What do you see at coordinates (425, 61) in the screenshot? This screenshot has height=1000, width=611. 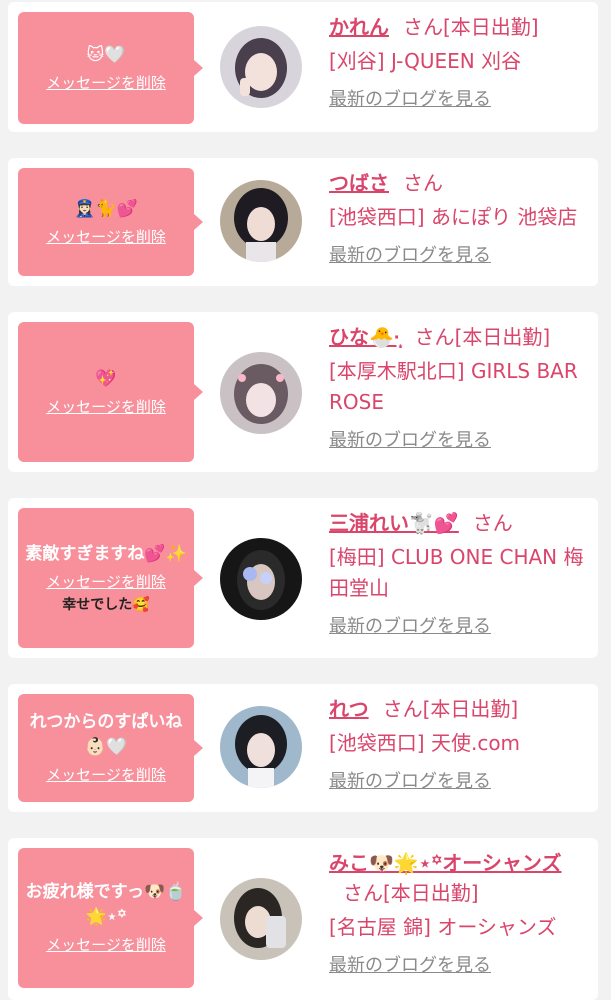 I see `shop-name: [刈谷] J-QUEEN 刈谷` at bounding box center [425, 61].